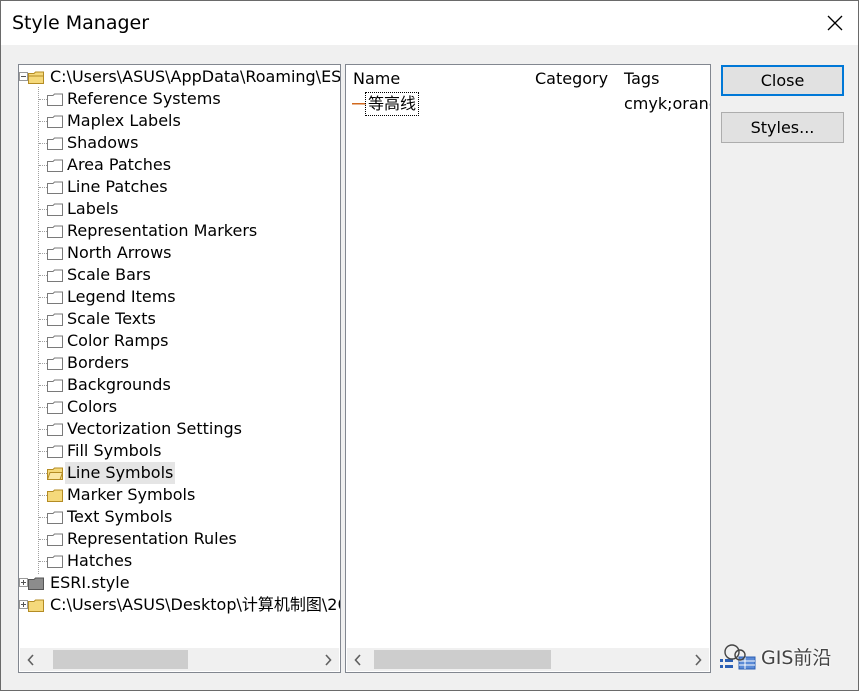 The height and width of the screenshot is (691, 859). I want to click on tree-item: Representation Rules, so click(169, 539).